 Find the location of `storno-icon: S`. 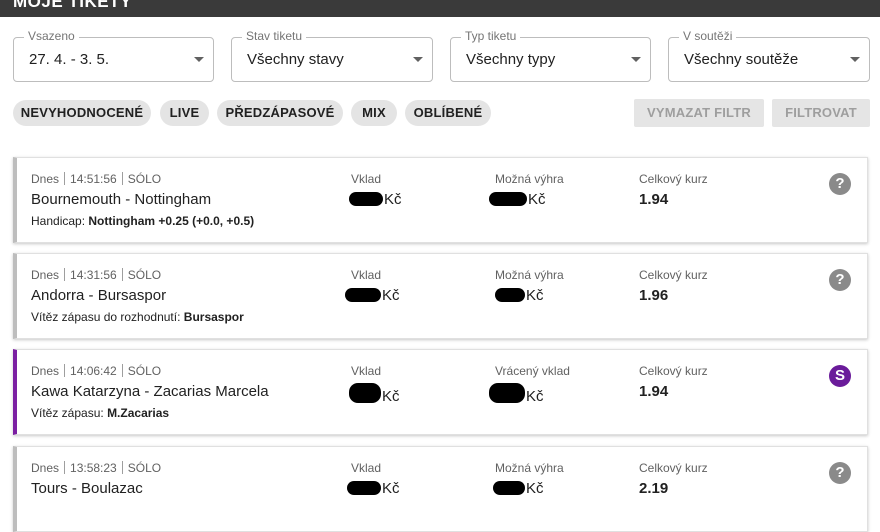

storno-icon: S is located at coordinates (840, 376).